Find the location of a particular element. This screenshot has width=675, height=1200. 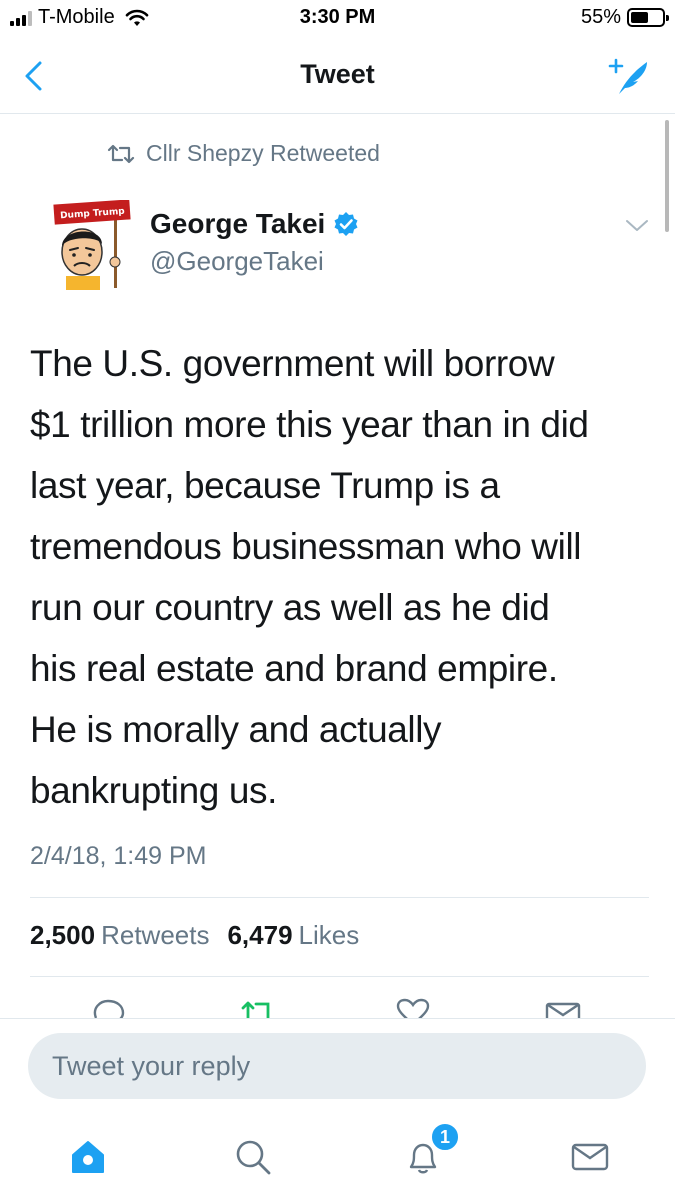

share-icon is located at coordinates (563, 1007).